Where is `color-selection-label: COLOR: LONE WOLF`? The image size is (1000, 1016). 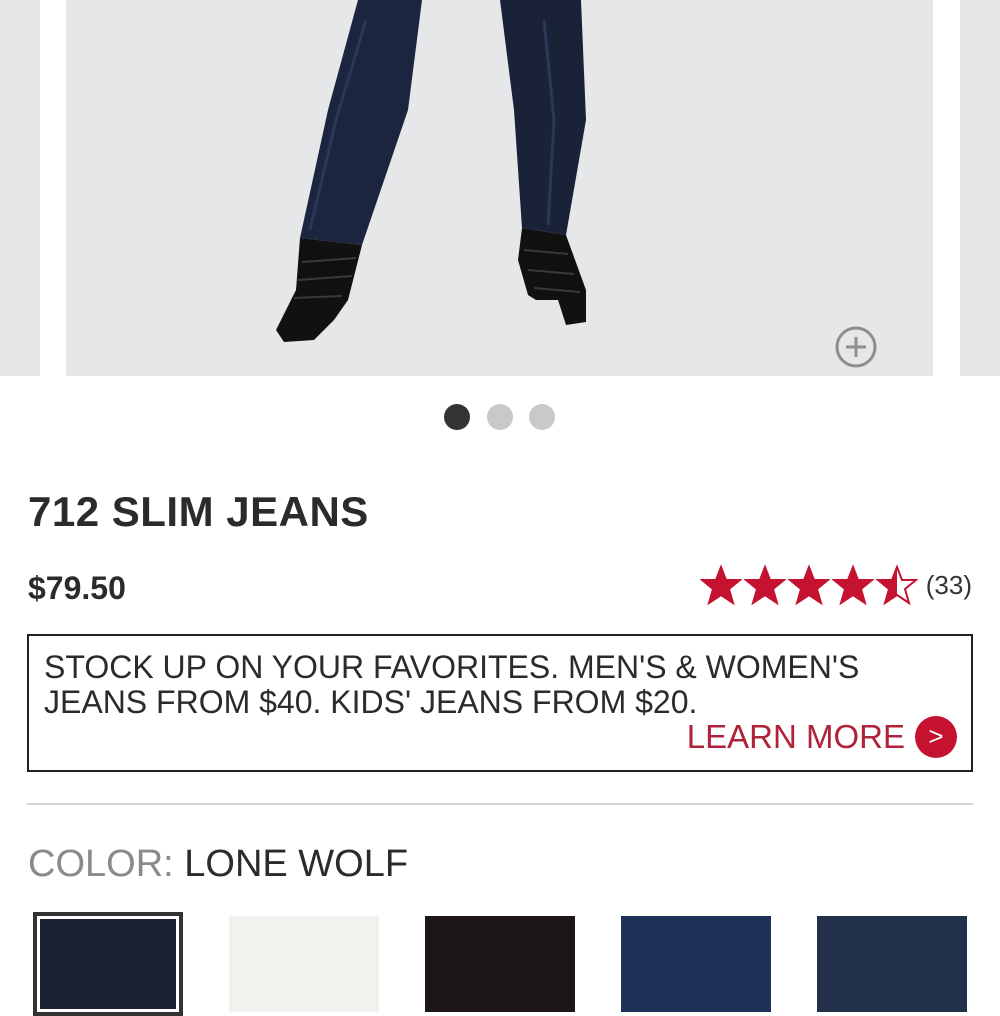
color-selection-label: COLOR: LONE WOLF is located at coordinates (218, 864).